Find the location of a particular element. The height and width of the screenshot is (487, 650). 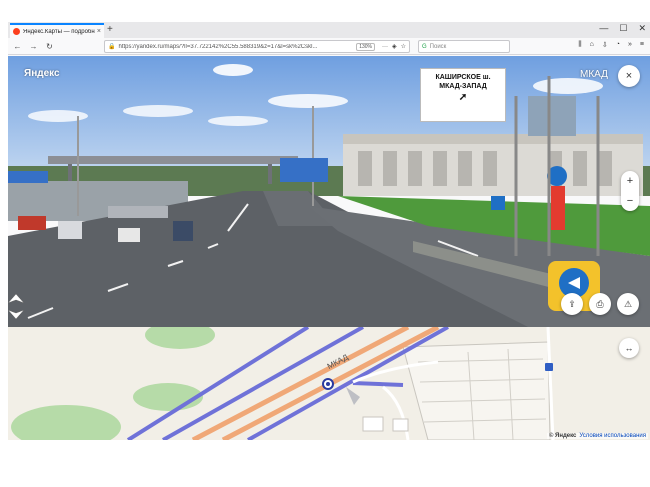

expand-map-button: ↔ is located at coordinates (629, 348).